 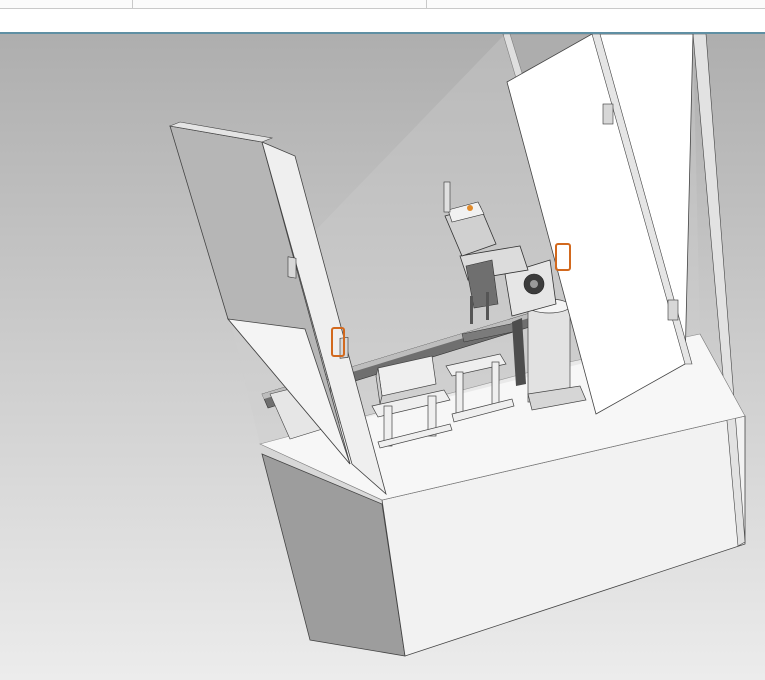 I want to click on robot-spindle, so click(x=447, y=197).